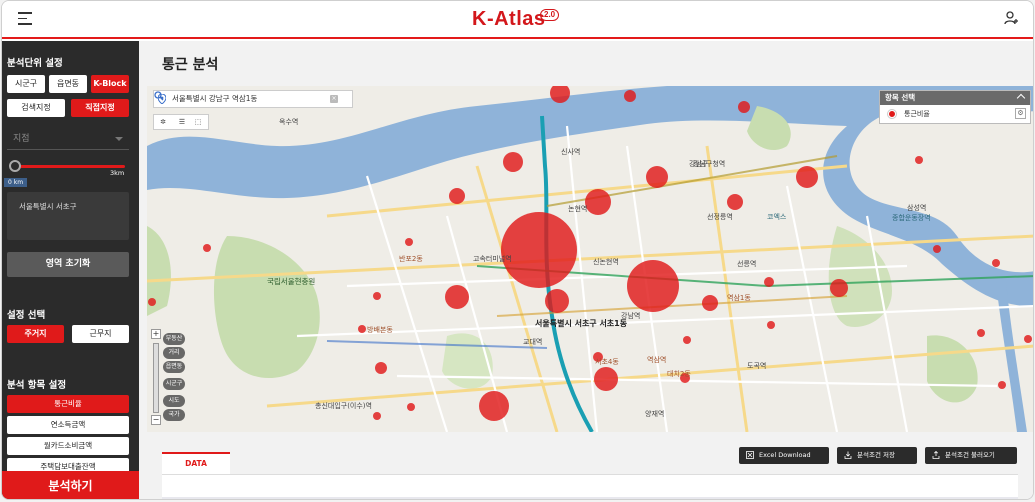 Image resolution: width=1035 pixels, height=502 pixels. I want to click on unit-eupmyeondong-button: 읍면동, so click(68, 84).